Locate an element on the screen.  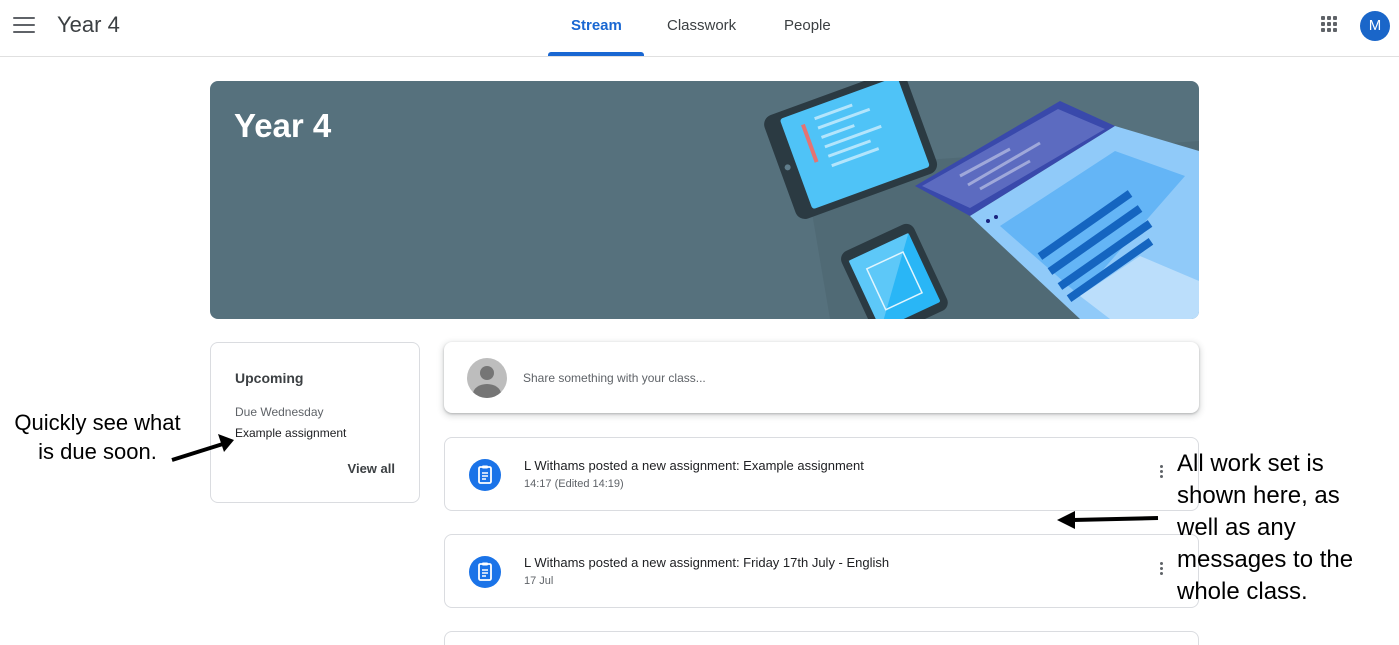
tab-people: People is located at coordinates (807, 25).